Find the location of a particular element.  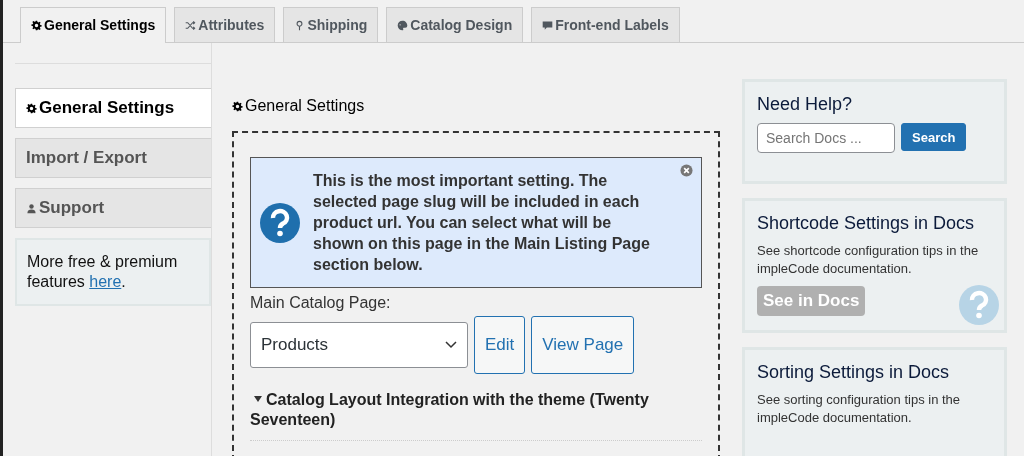

sidebar-item: General Settings is located at coordinates (113, 108).